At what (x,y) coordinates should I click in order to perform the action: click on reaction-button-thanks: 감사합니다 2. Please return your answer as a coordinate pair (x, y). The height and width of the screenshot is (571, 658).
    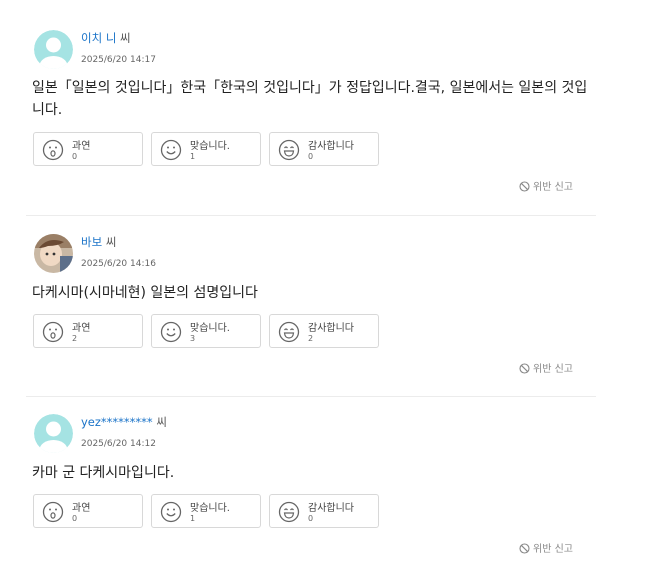
    Looking at the image, I should click on (324, 331).